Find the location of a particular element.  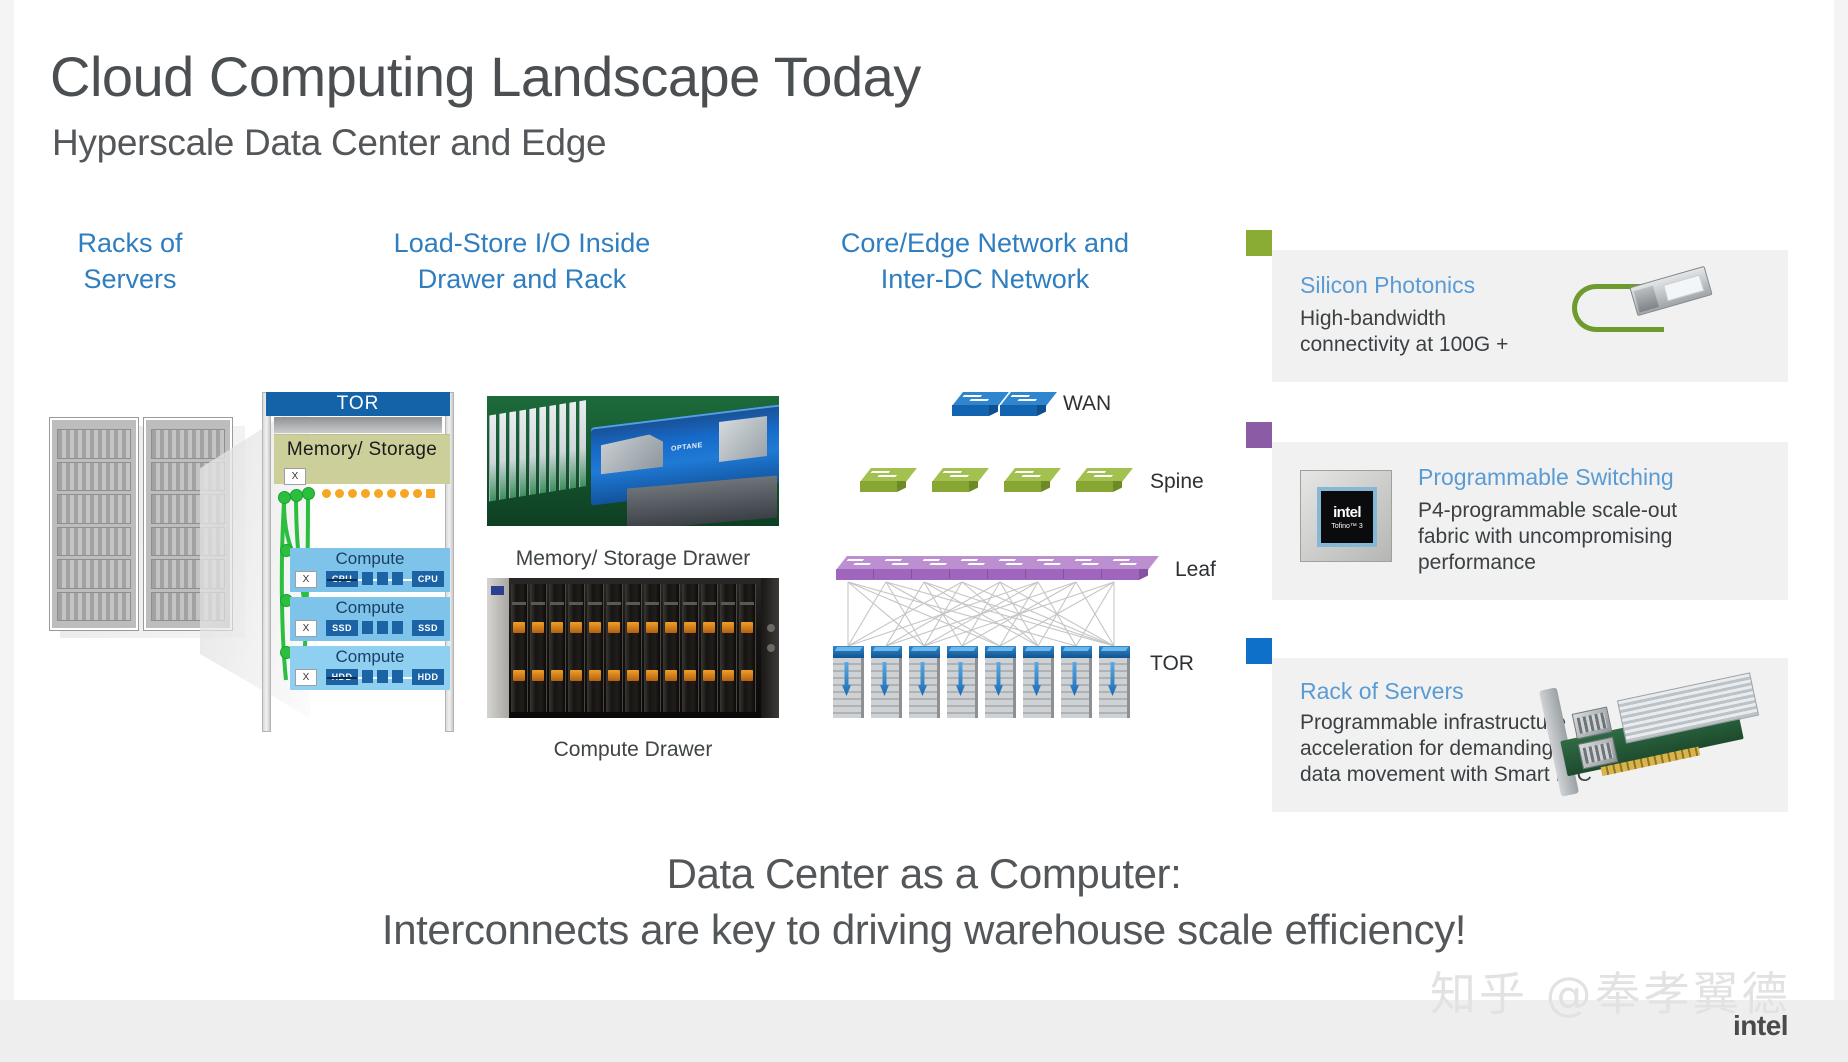

column-header-core-edge-network: Core/Edge Network and Inter-DC Network is located at coordinates (985, 261).